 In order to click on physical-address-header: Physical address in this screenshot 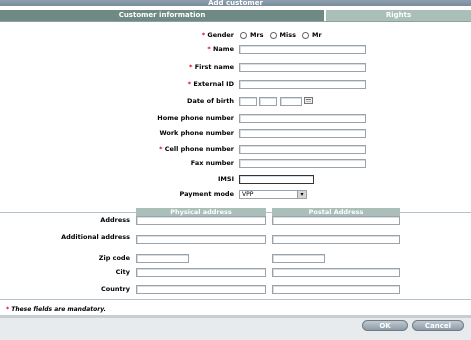, I will do `click(201, 212)`.